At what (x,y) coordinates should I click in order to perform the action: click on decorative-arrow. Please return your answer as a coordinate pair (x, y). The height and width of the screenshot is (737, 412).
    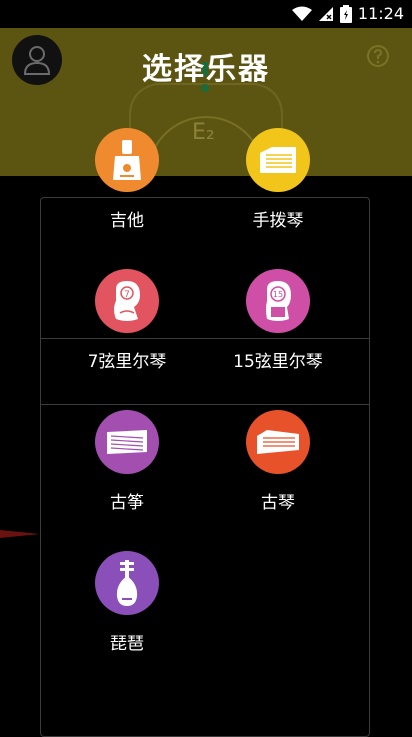
    Looking at the image, I should click on (21, 539).